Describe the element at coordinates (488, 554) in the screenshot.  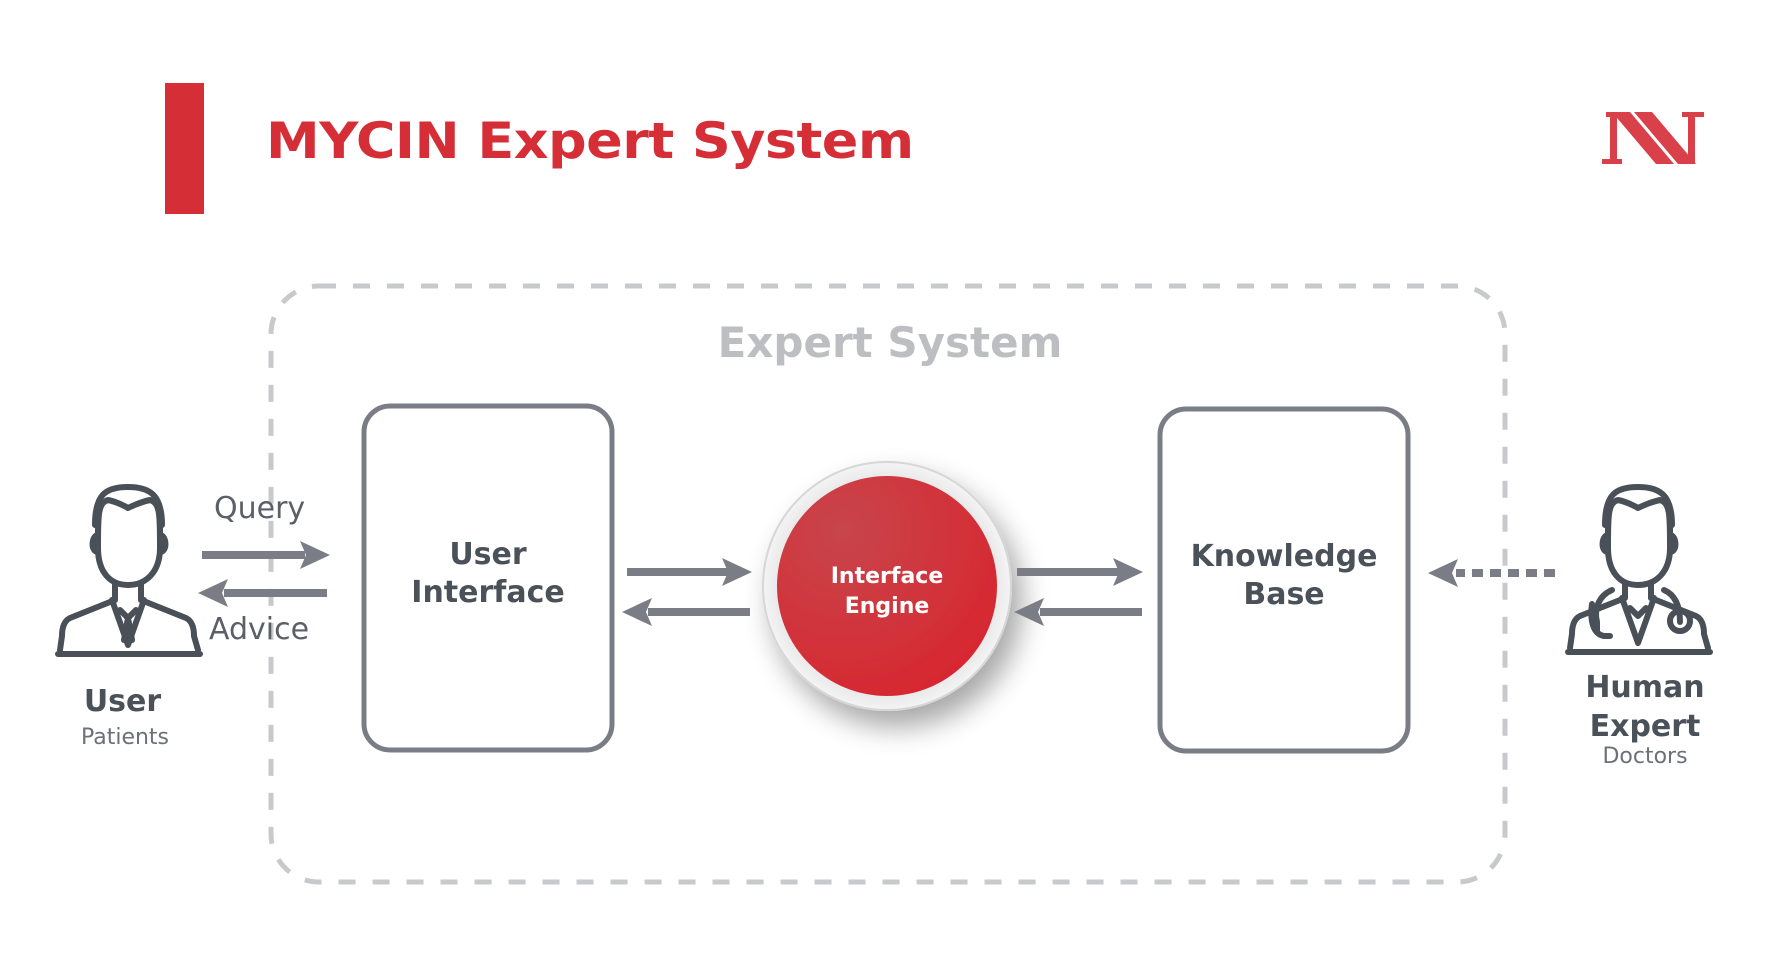
I see `user-interface-label-line1: User` at that location.